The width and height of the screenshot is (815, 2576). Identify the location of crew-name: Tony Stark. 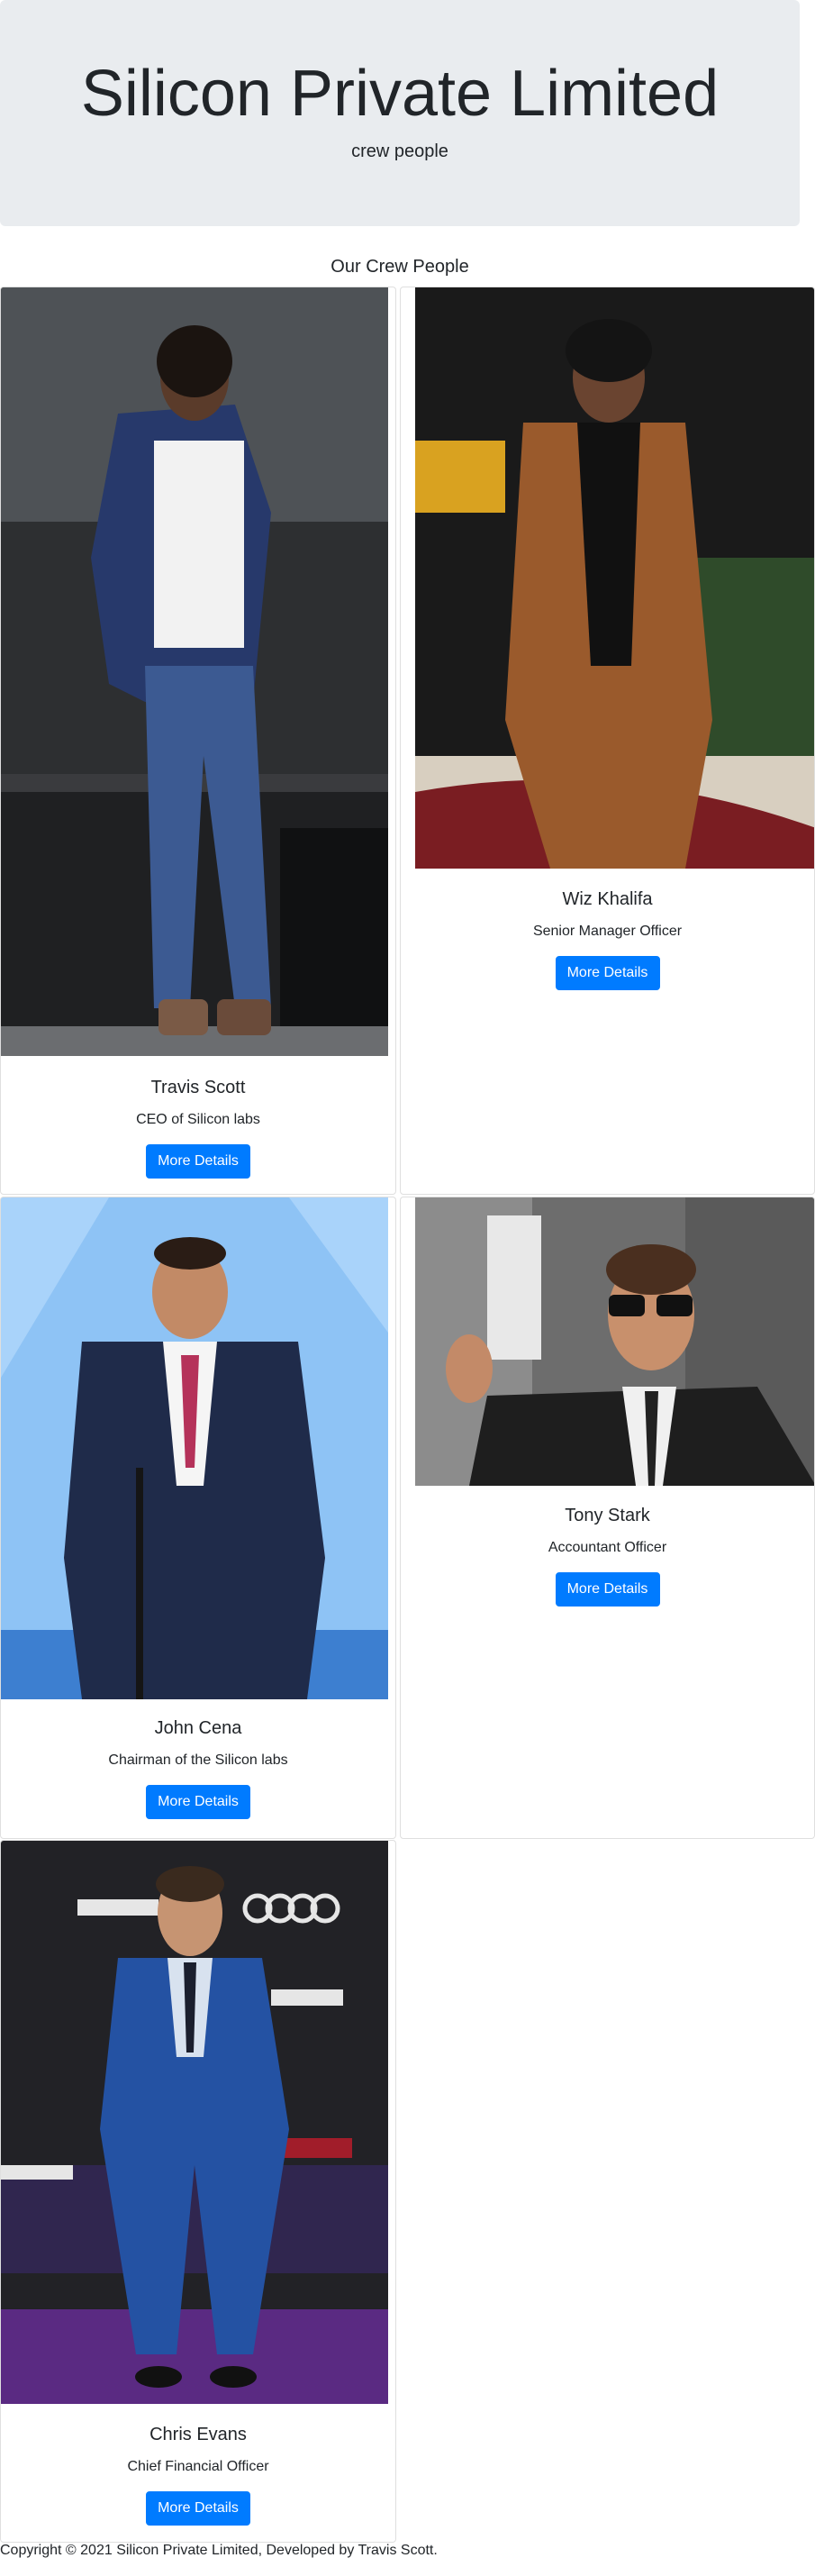
(607, 1515).